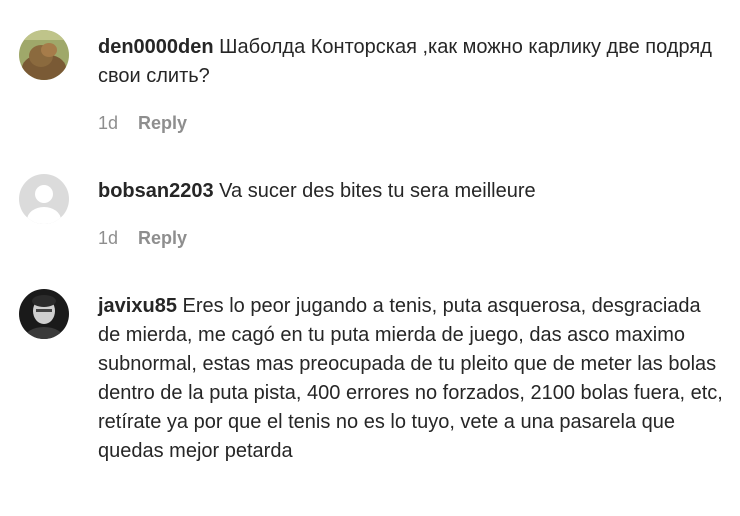 The height and width of the screenshot is (516, 740). What do you see at coordinates (377, 191) in the screenshot?
I see `comment-text: Va sucer des bites tu sera meilleure` at bounding box center [377, 191].